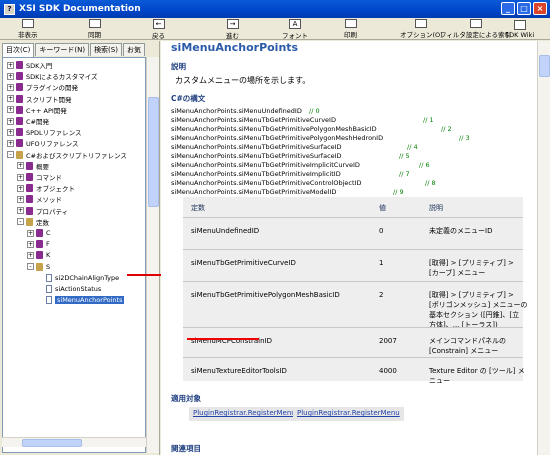  I want to click on constant-description: [Constrain] メニュー, so click(464, 351).